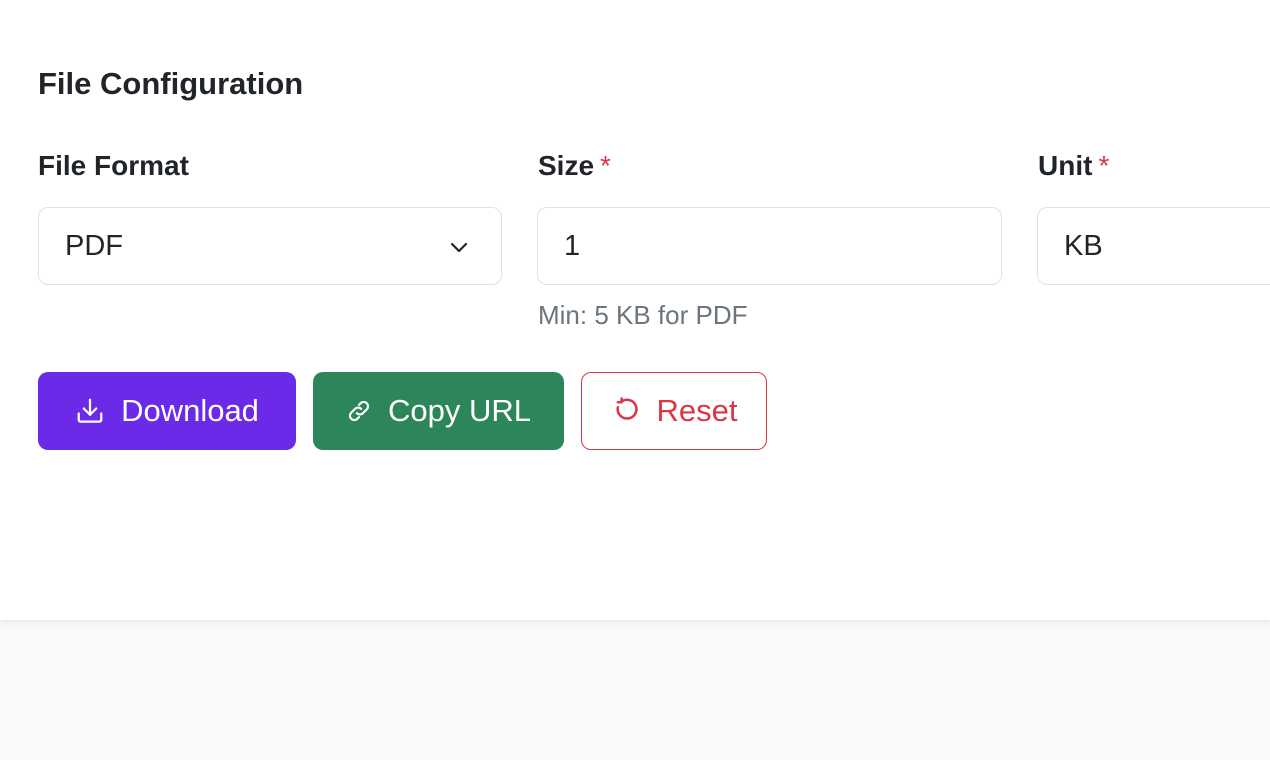 Image resolution: width=1270 pixels, height=760 pixels. I want to click on file-format-label-text: File Format, so click(113, 165).